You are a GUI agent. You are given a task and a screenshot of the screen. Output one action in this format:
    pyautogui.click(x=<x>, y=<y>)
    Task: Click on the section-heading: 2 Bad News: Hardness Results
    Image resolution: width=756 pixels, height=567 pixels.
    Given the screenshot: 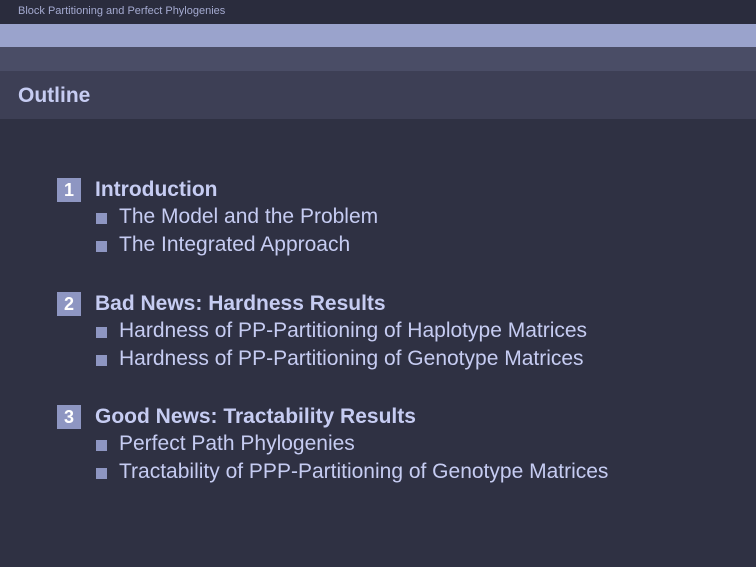 What is the action you would take?
    pyautogui.click(x=322, y=304)
    